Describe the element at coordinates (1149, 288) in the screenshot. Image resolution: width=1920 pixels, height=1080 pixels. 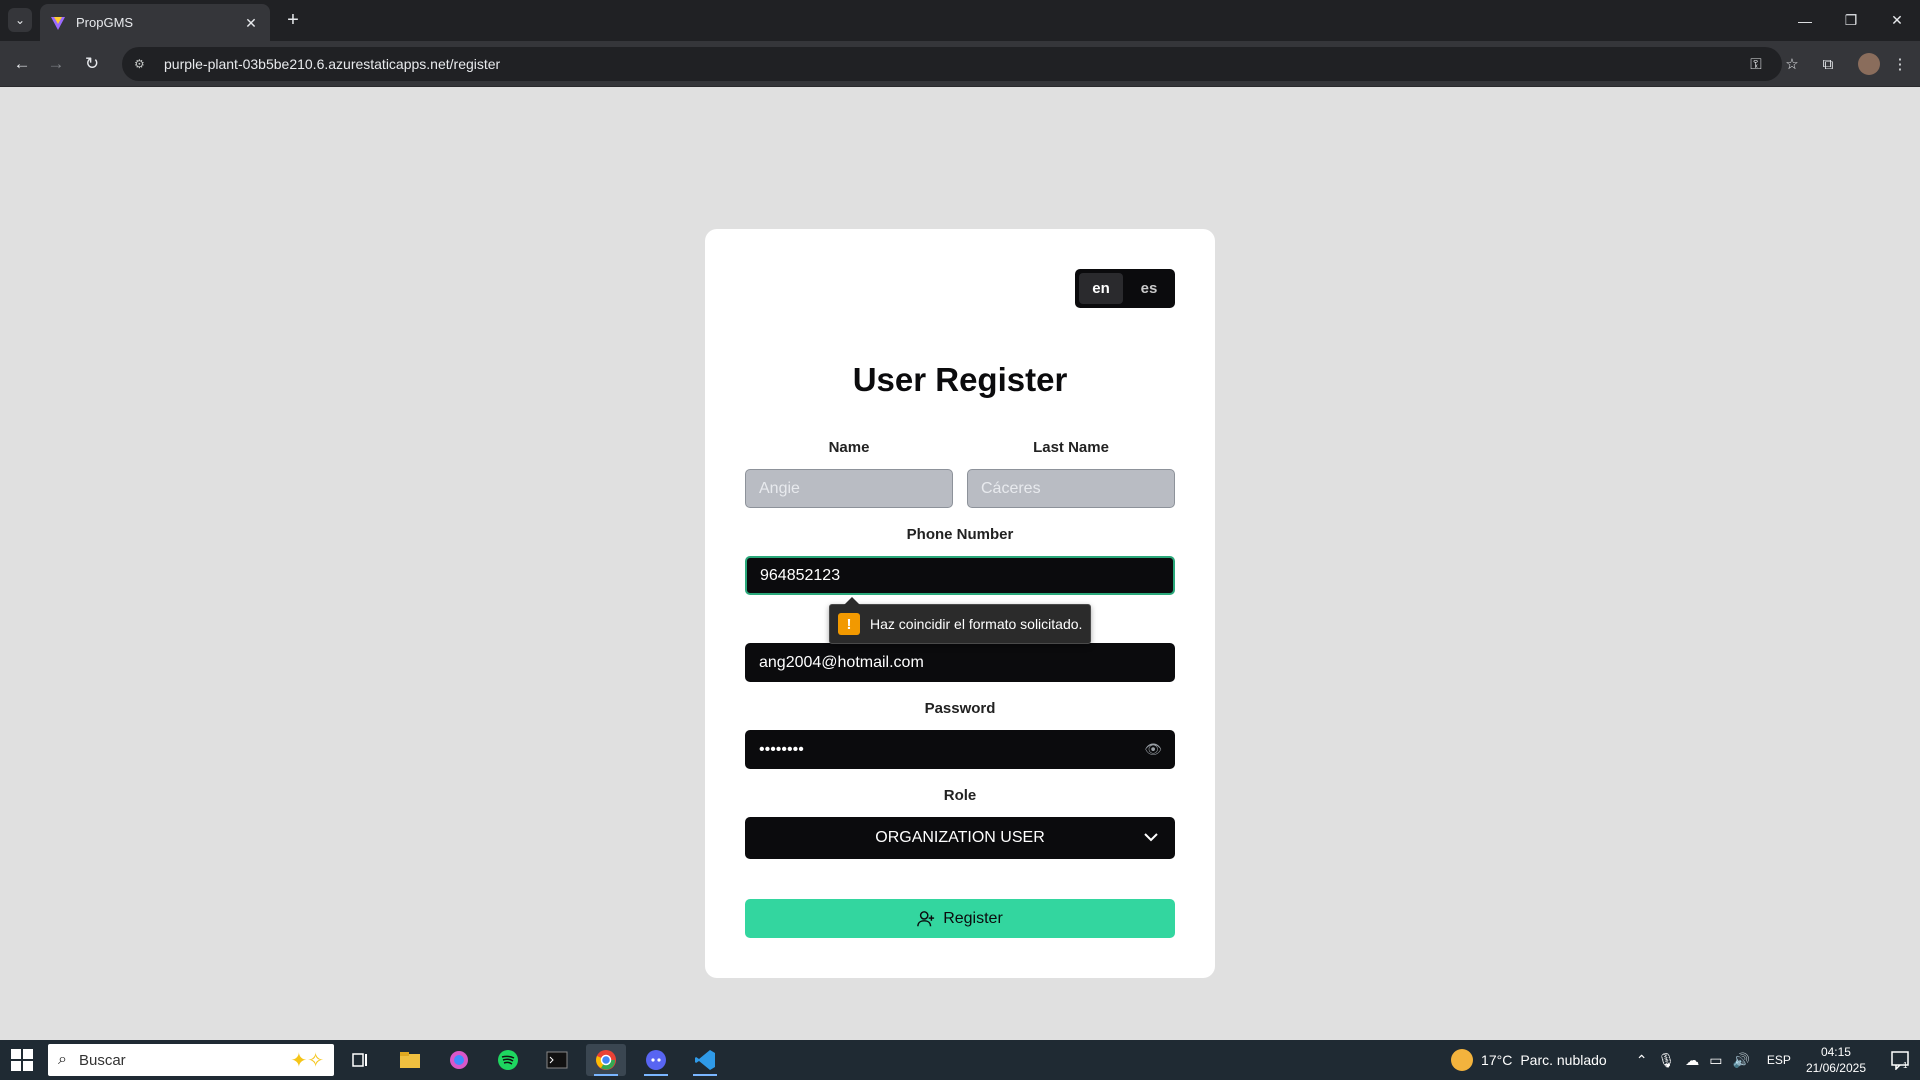
I see `language-es-button: es` at that location.